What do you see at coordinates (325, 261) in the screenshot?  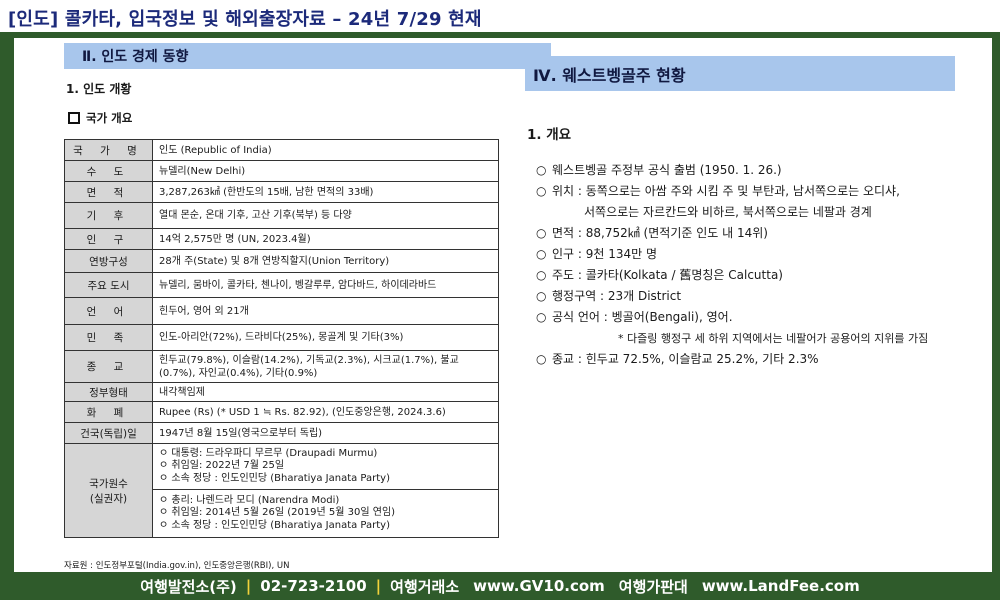 I see `row-value: 28개 주(State) 및 8개 연방직할지(Union Territory)` at bounding box center [325, 261].